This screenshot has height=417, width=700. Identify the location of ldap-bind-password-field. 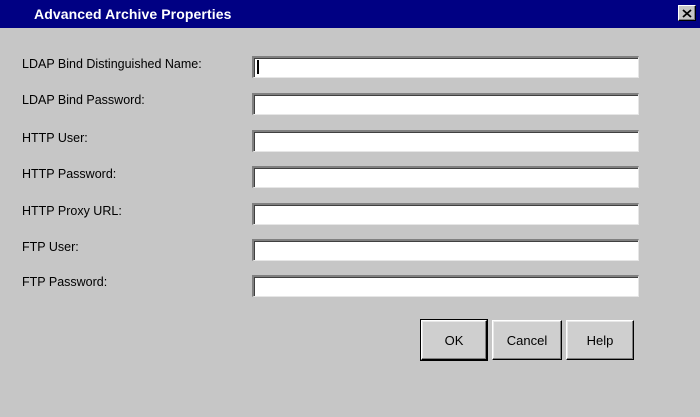
(445, 104).